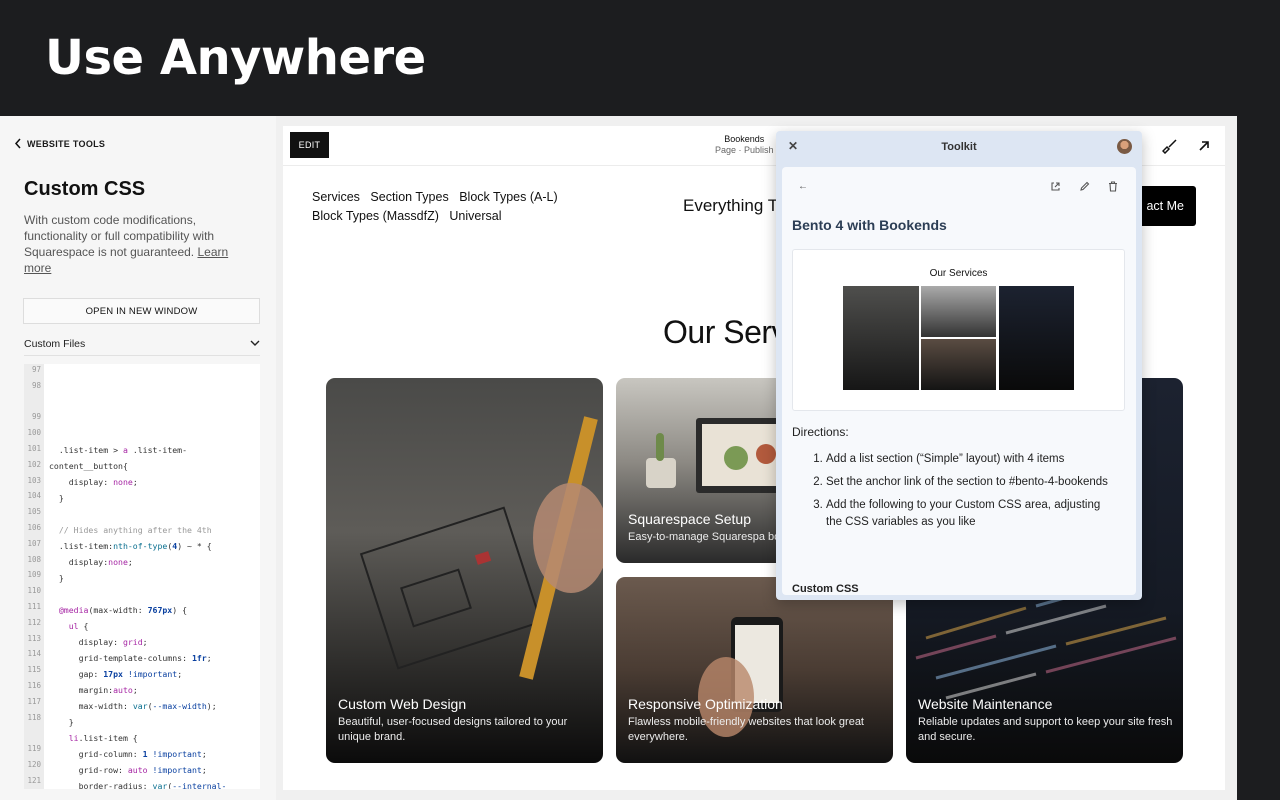  I want to click on line-number: 108, so click(34, 559).